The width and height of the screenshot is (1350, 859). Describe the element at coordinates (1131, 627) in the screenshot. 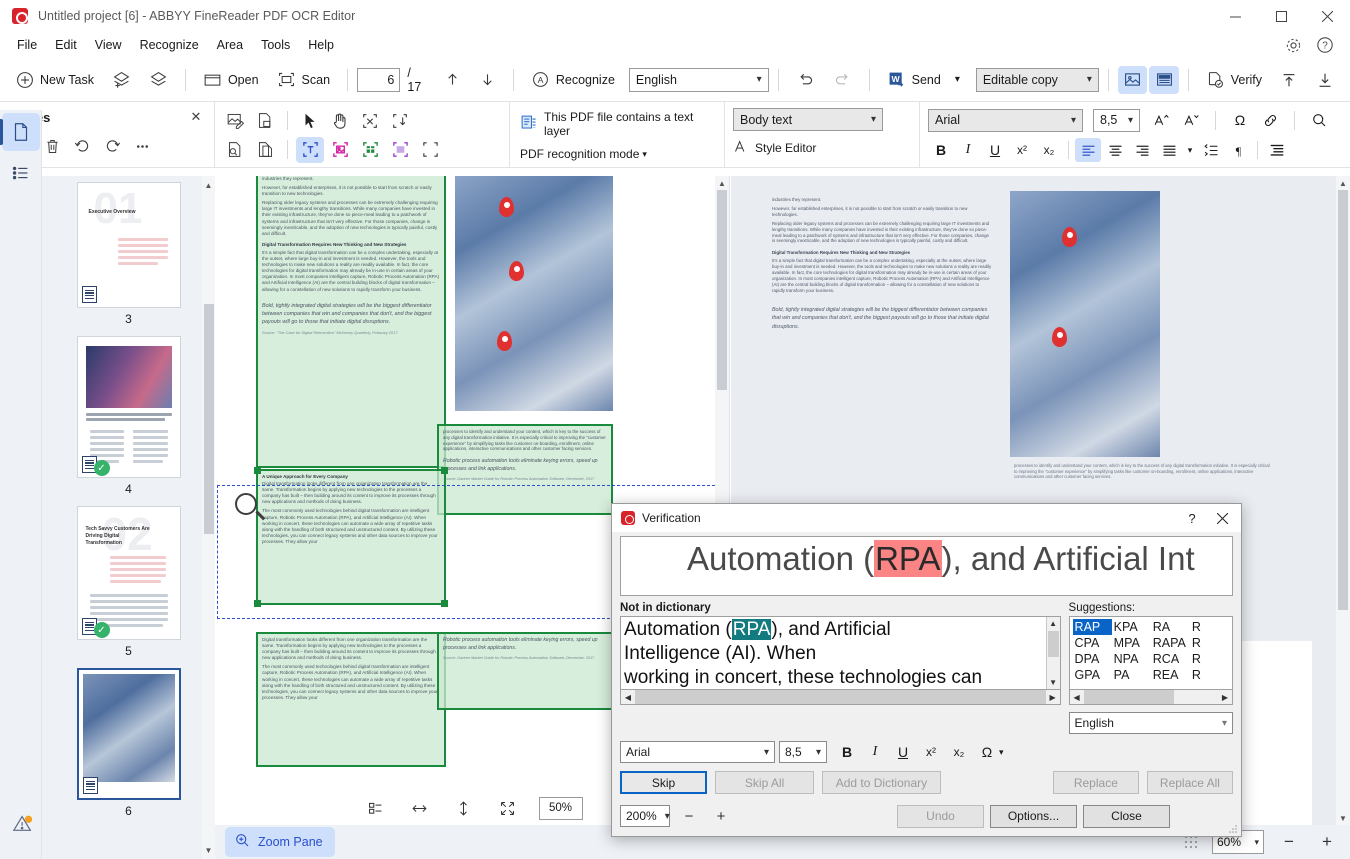

I see `suggestion-item: KPA` at that location.